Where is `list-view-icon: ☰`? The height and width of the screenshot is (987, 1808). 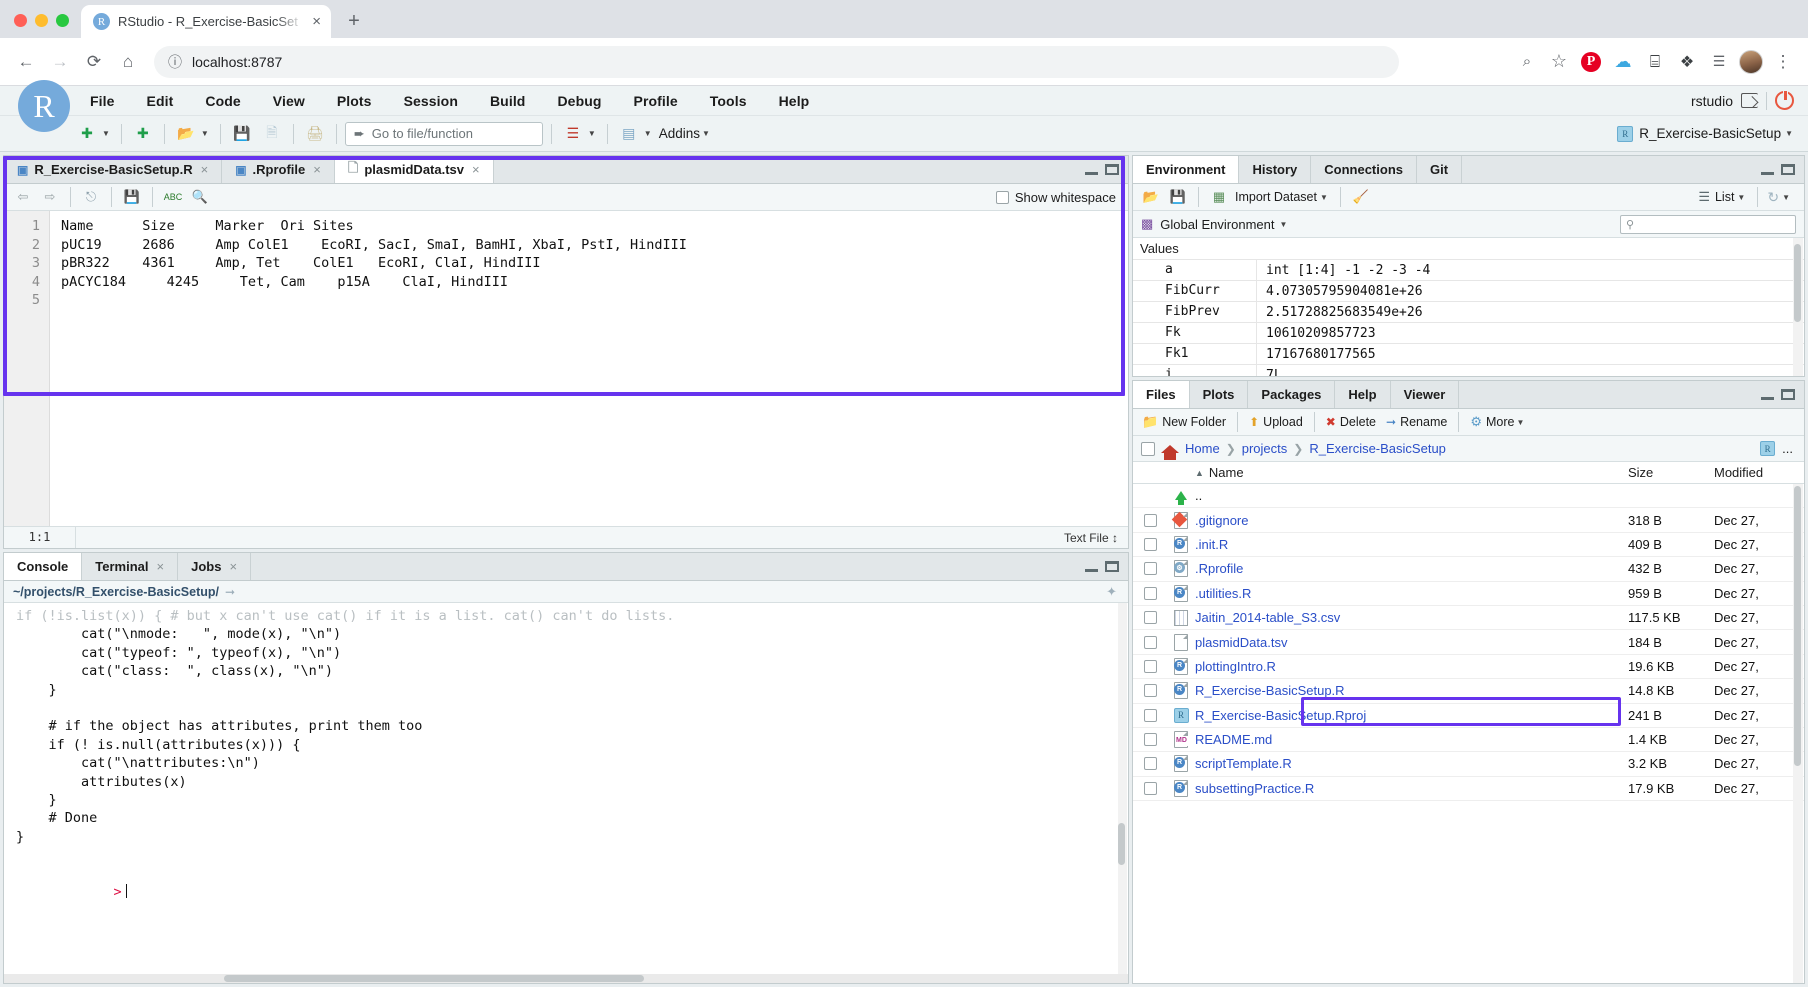 list-view-icon: ☰ is located at coordinates (1704, 197).